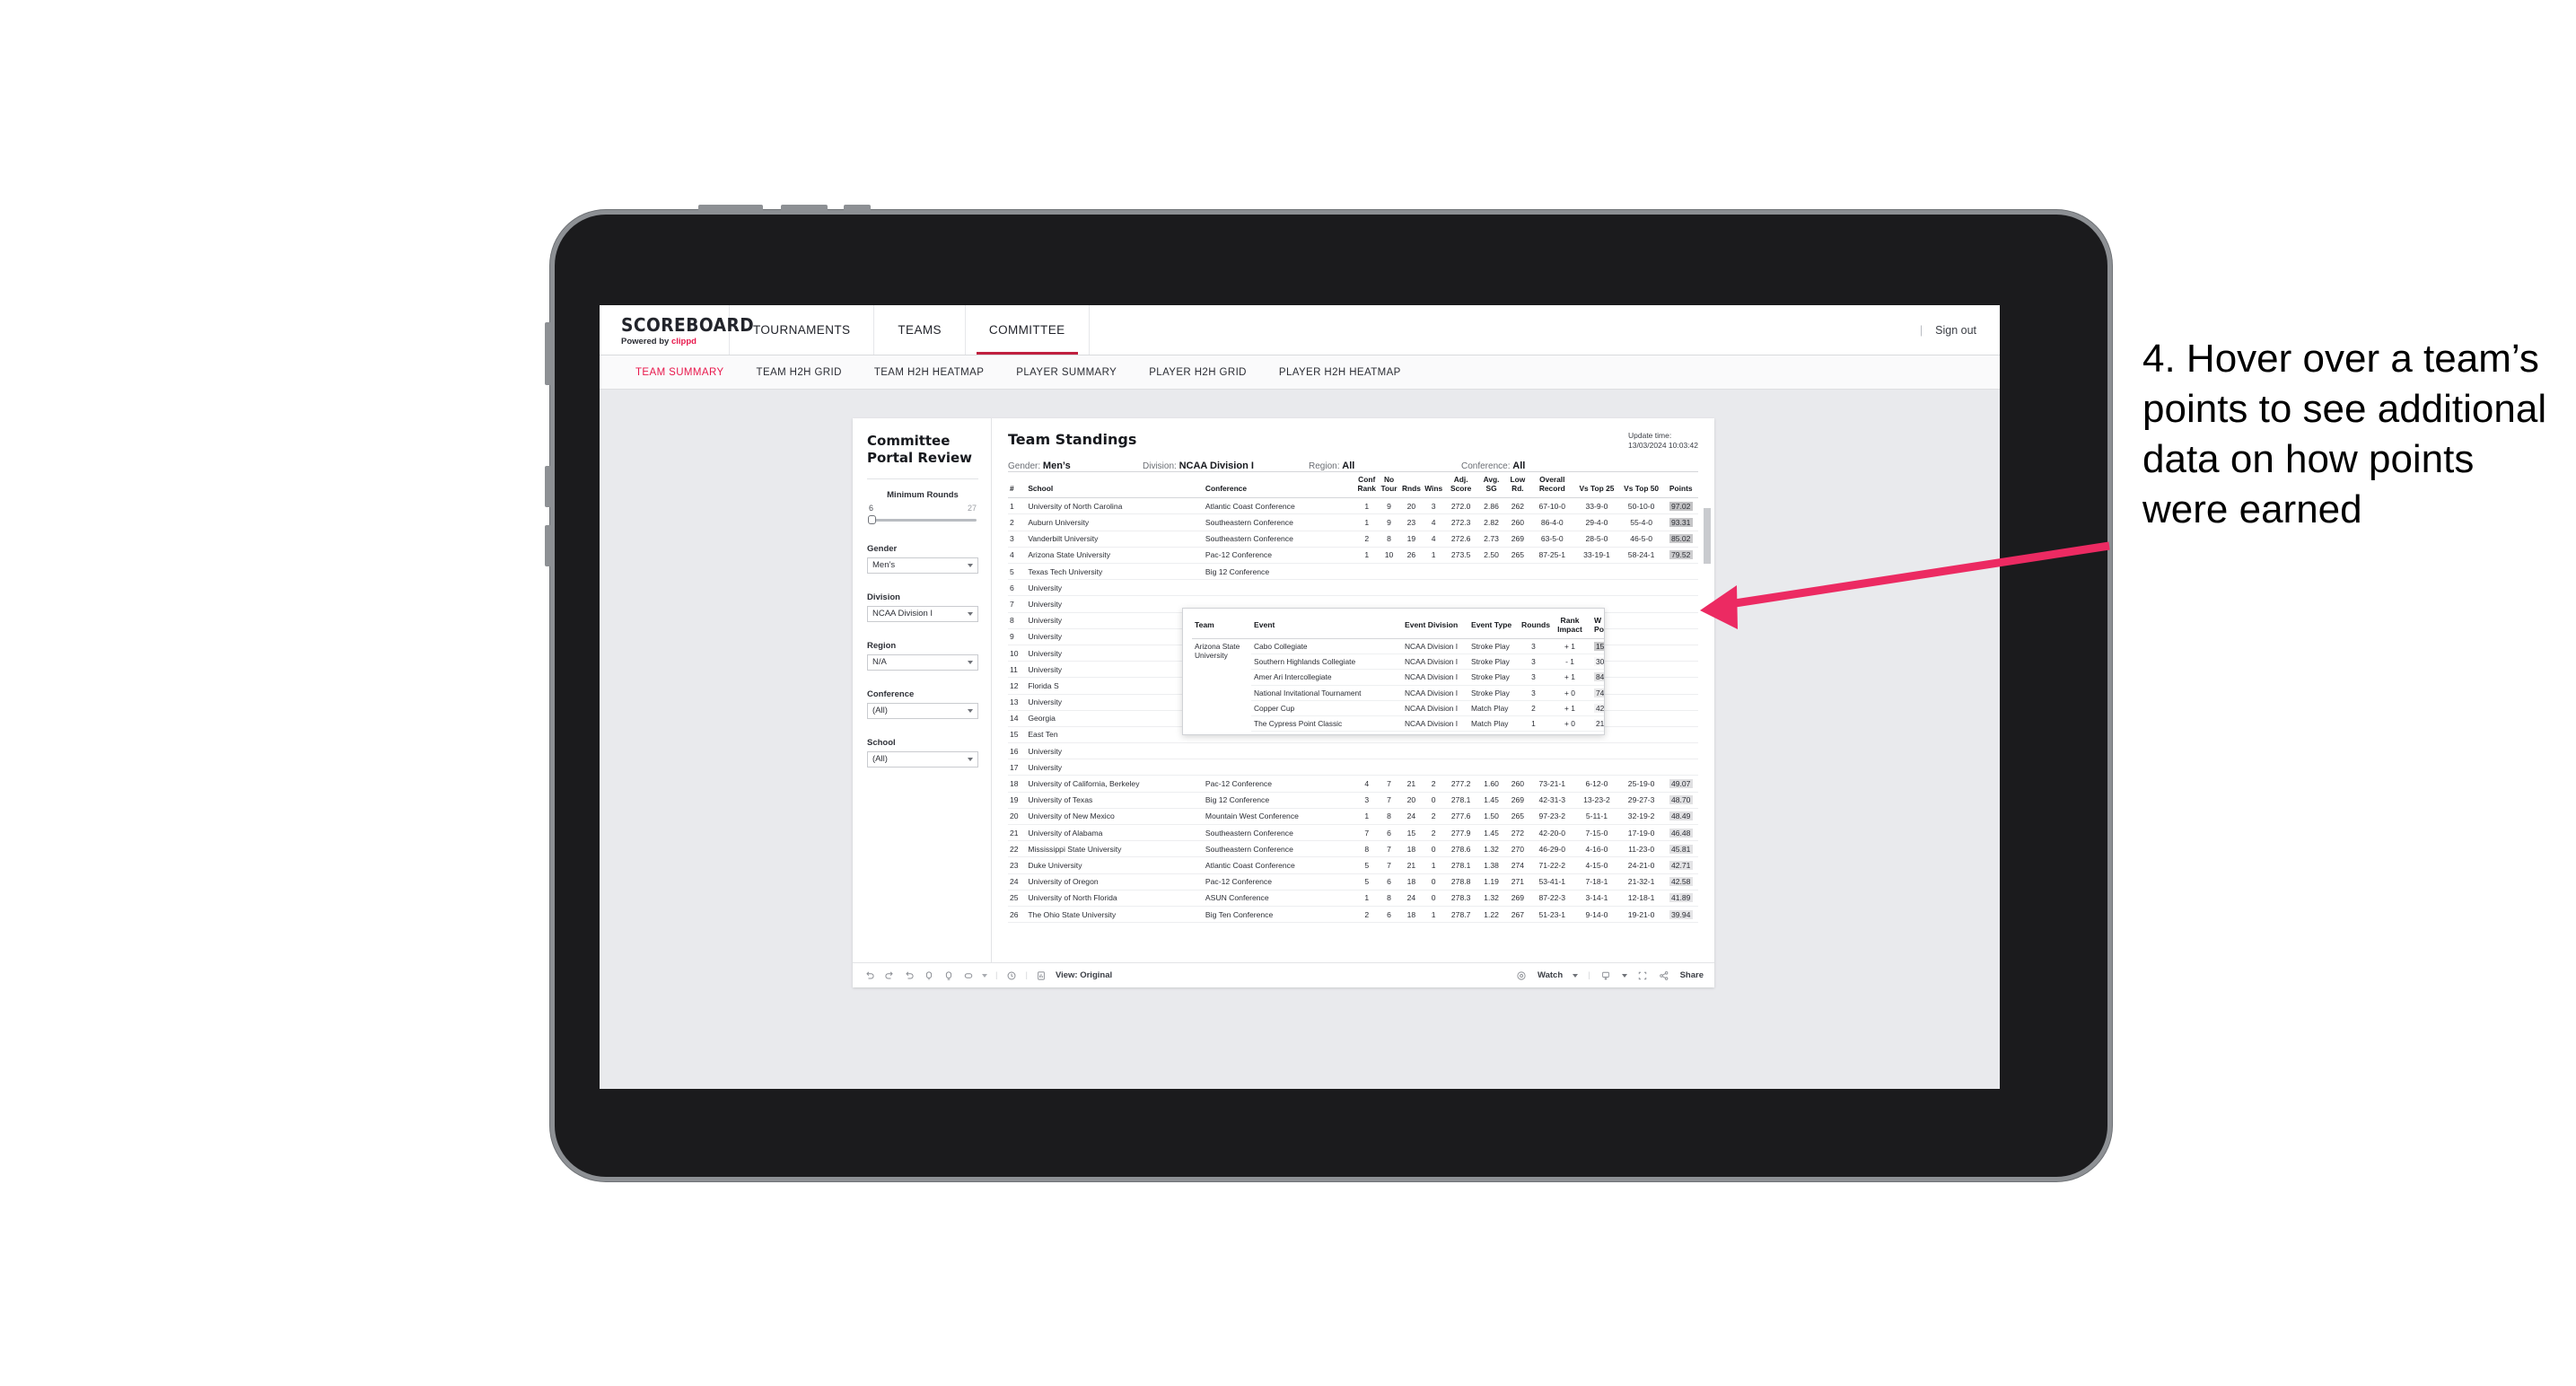  I want to click on download-icon, so click(1606, 975).